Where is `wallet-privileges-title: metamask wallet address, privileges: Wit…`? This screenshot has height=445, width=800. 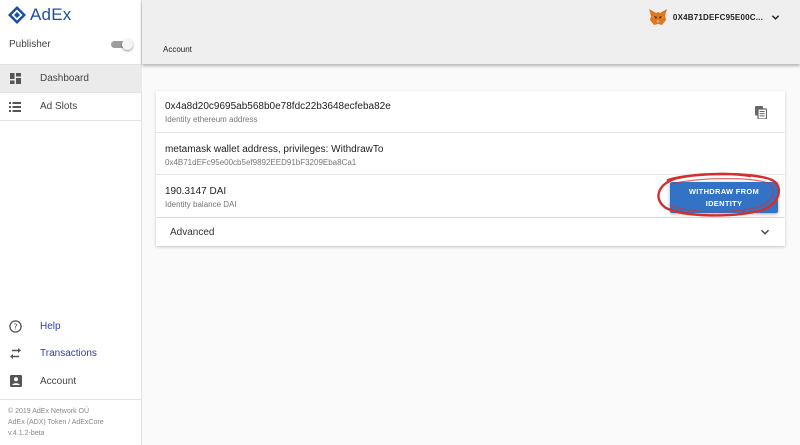 wallet-privileges-title: metamask wallet address, privileges: Wit… is located at coordinates (274, 149).